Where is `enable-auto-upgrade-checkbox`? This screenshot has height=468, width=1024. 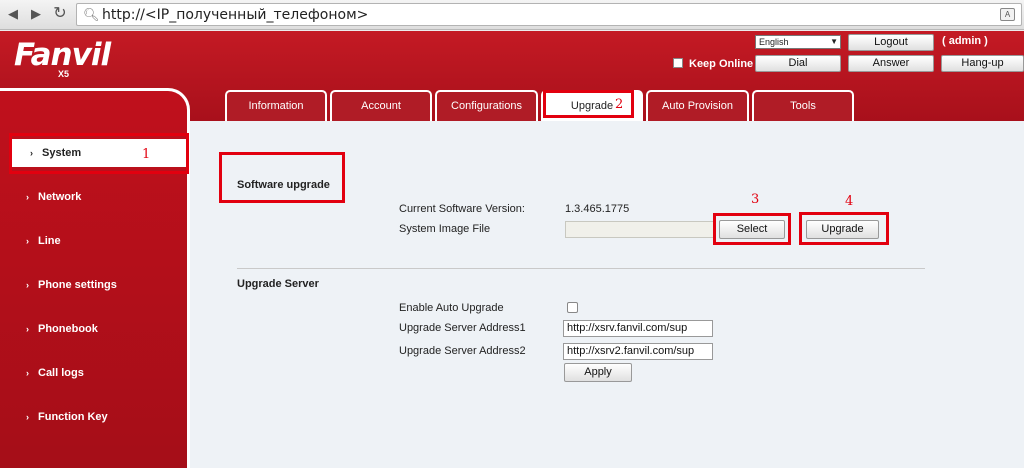
enable-auto-upgrade-checkbox is located at coordinates (572, 307).